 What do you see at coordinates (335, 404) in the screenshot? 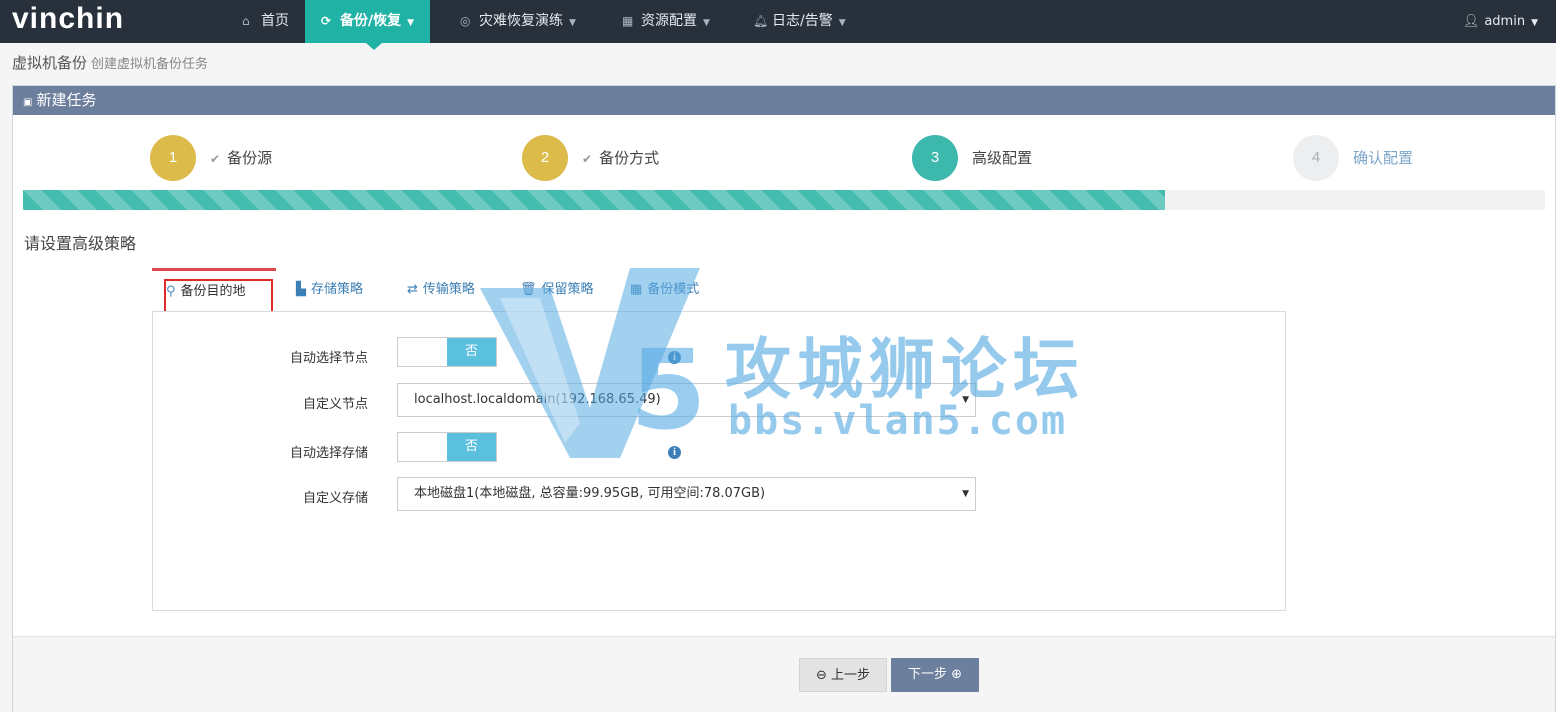
I see `custom-node-label: 自定义节点` at bounding box center [335, 404].